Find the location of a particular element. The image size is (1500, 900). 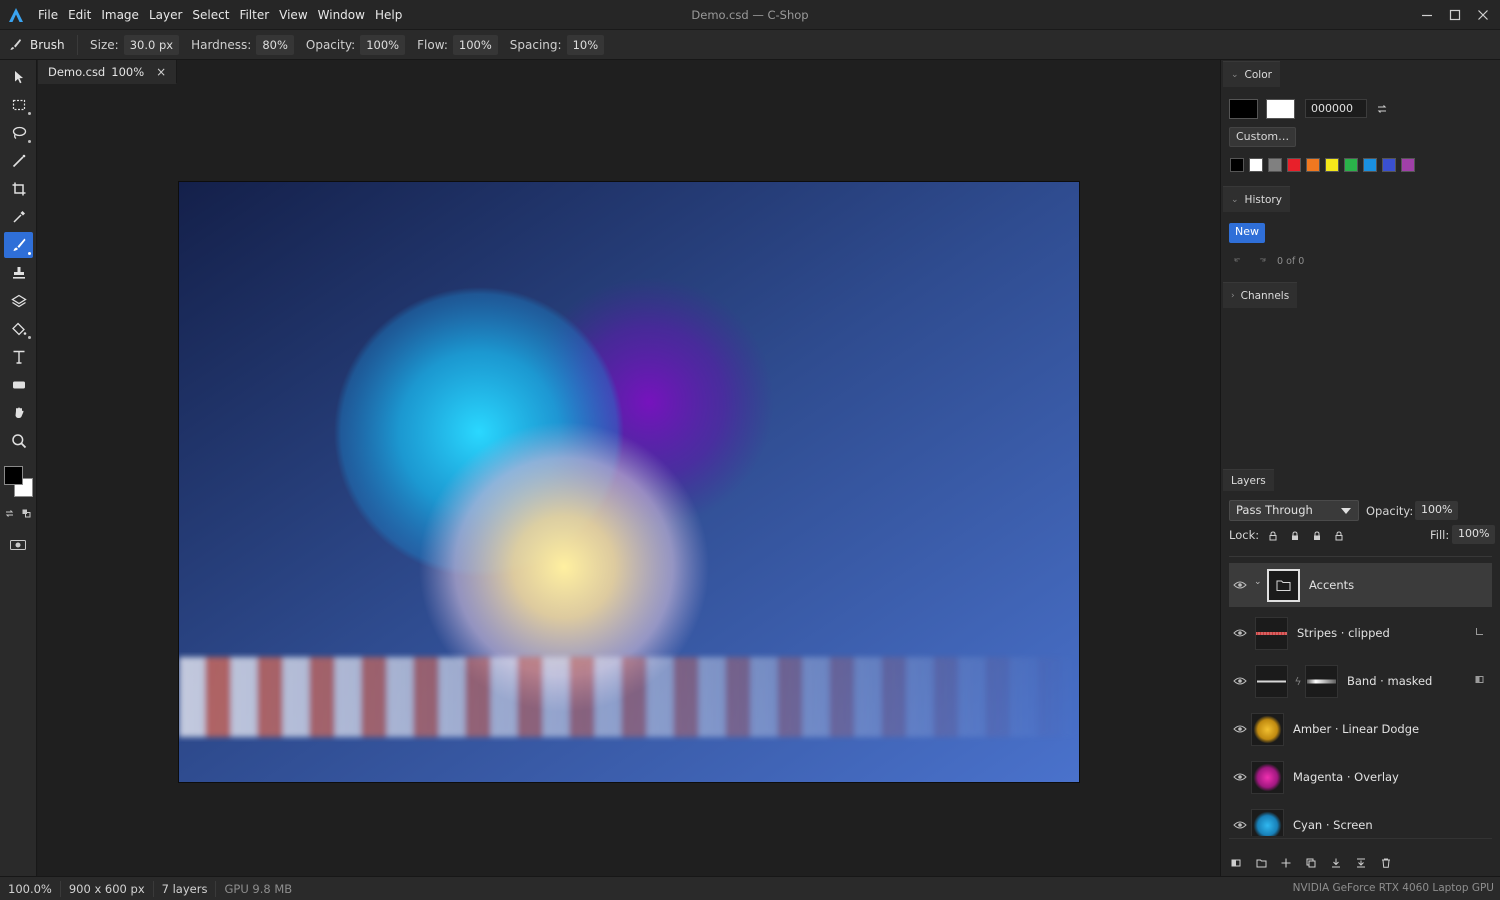

foreground-color-chip is located at coordinates (1243, 109).